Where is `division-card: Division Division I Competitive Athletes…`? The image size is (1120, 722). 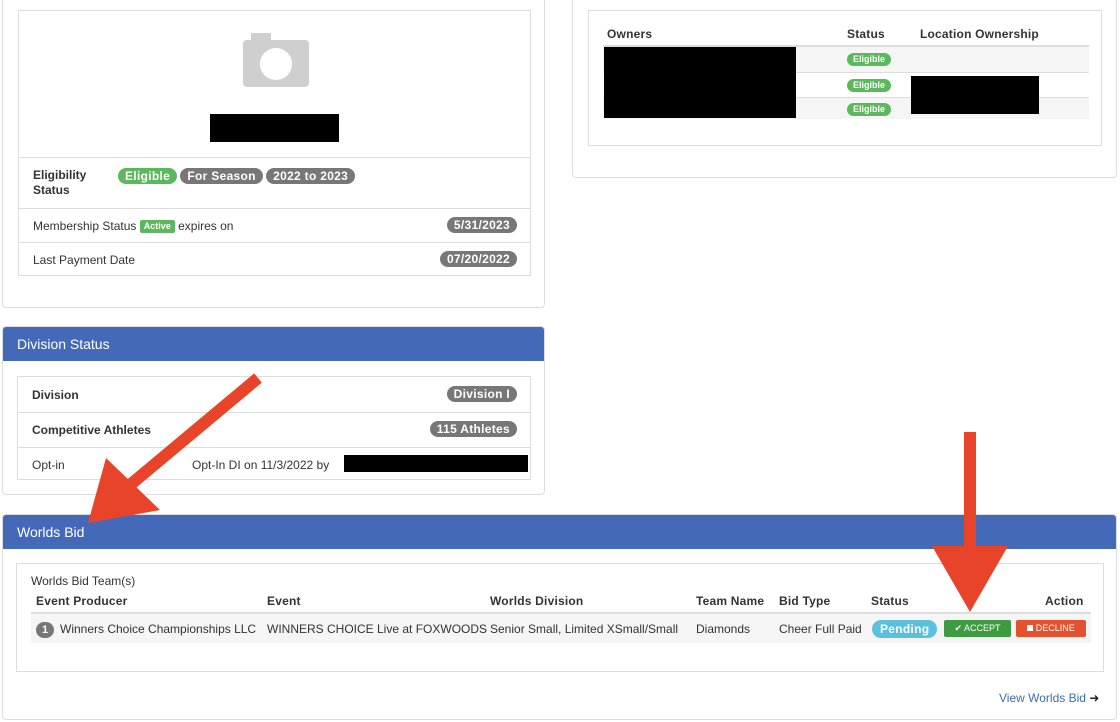
division-card: Division Division I Competitive Athletes… is located at coordinates (274, 428).